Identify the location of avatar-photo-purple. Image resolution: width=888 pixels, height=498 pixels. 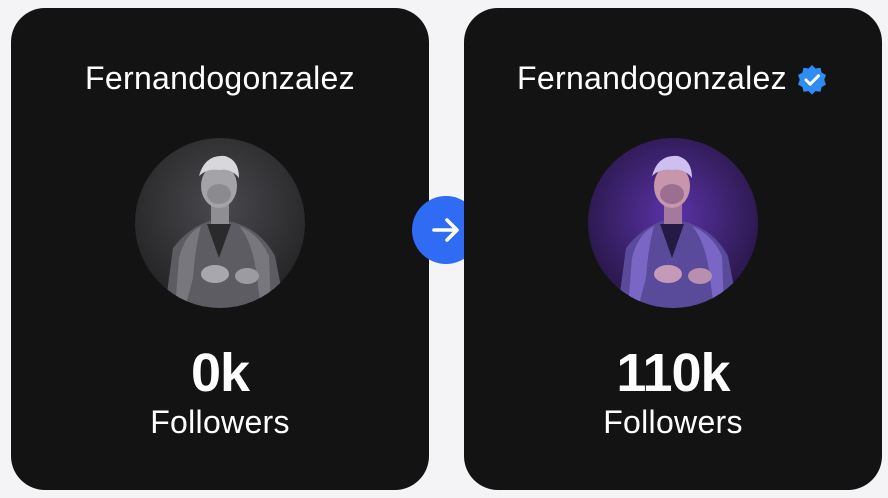
(673, 223).